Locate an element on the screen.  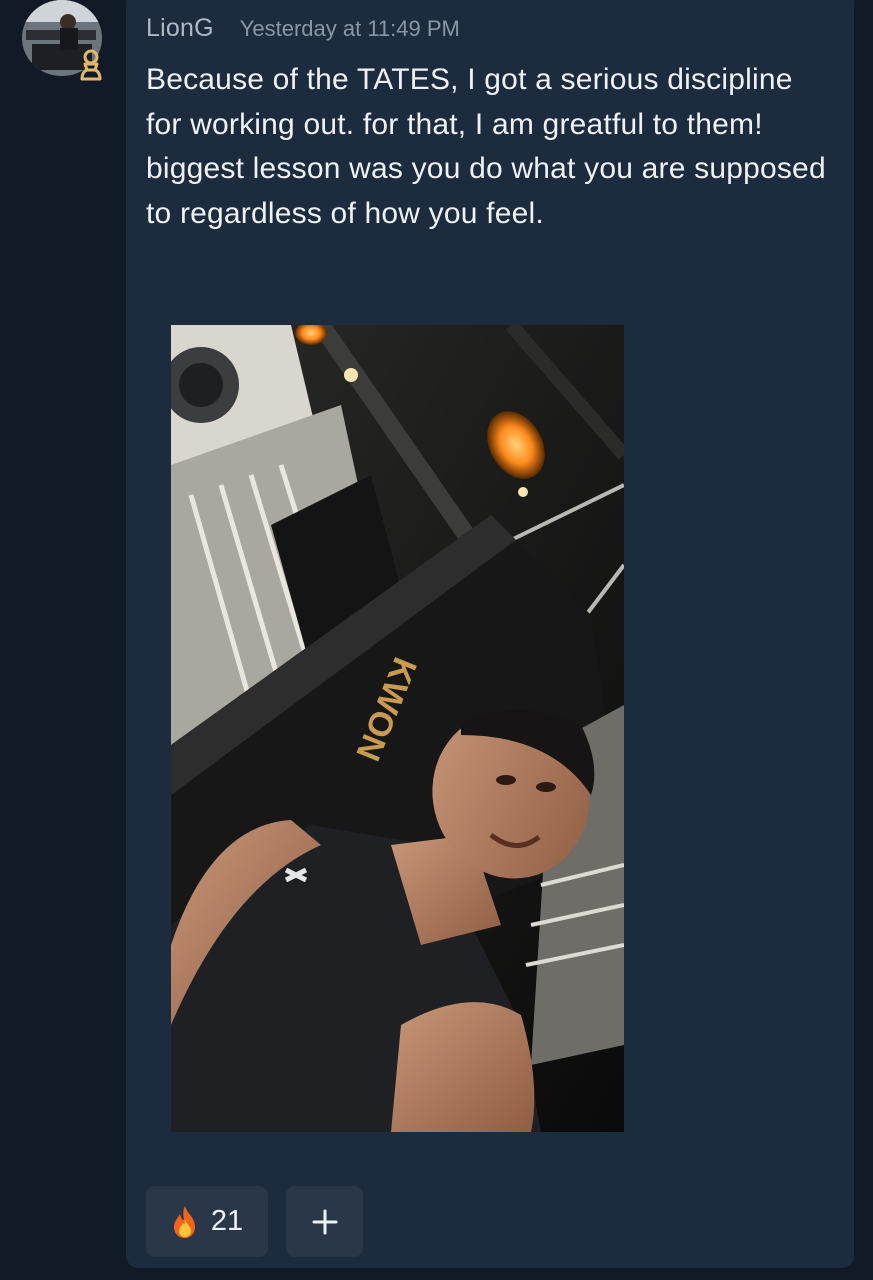
reaction-bar: 21 is located at coordinates (254, 1221).